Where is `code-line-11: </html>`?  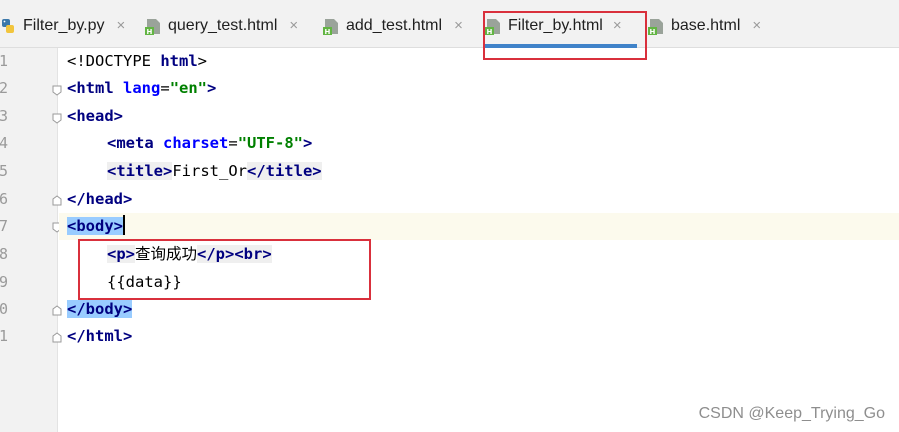
code-line-11: </html> is located at coordinates (100, 336).